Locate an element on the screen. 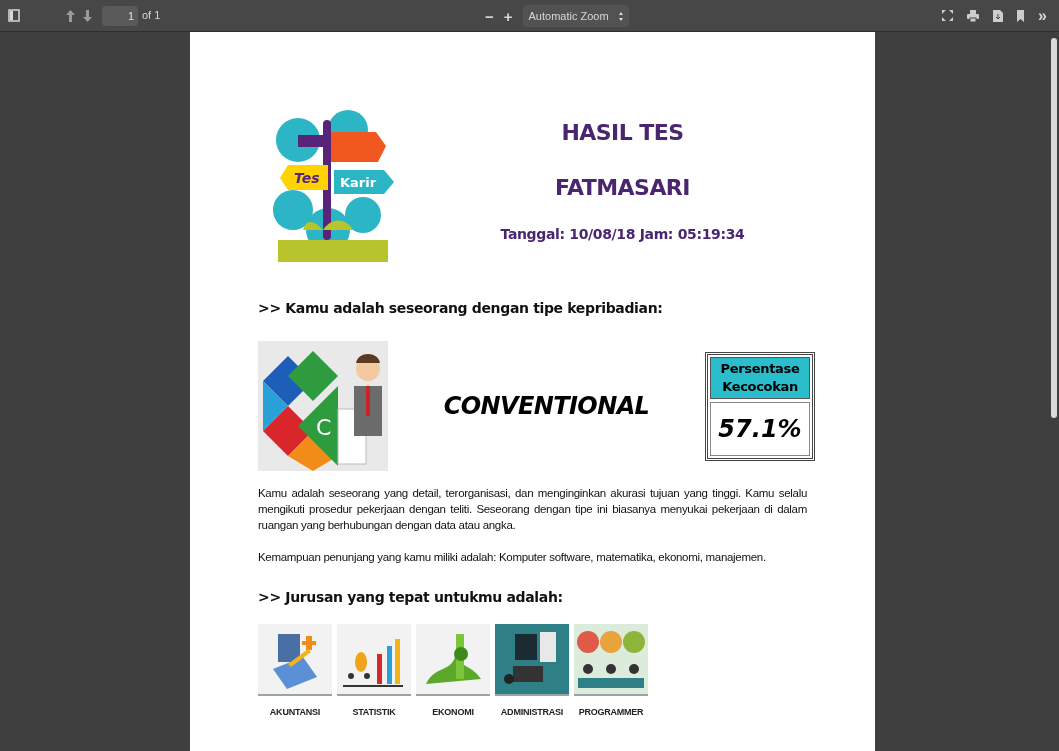 This screenshot has height=751, width=1059. dropdown-arrows-icon is located at coordinates (620, 16).